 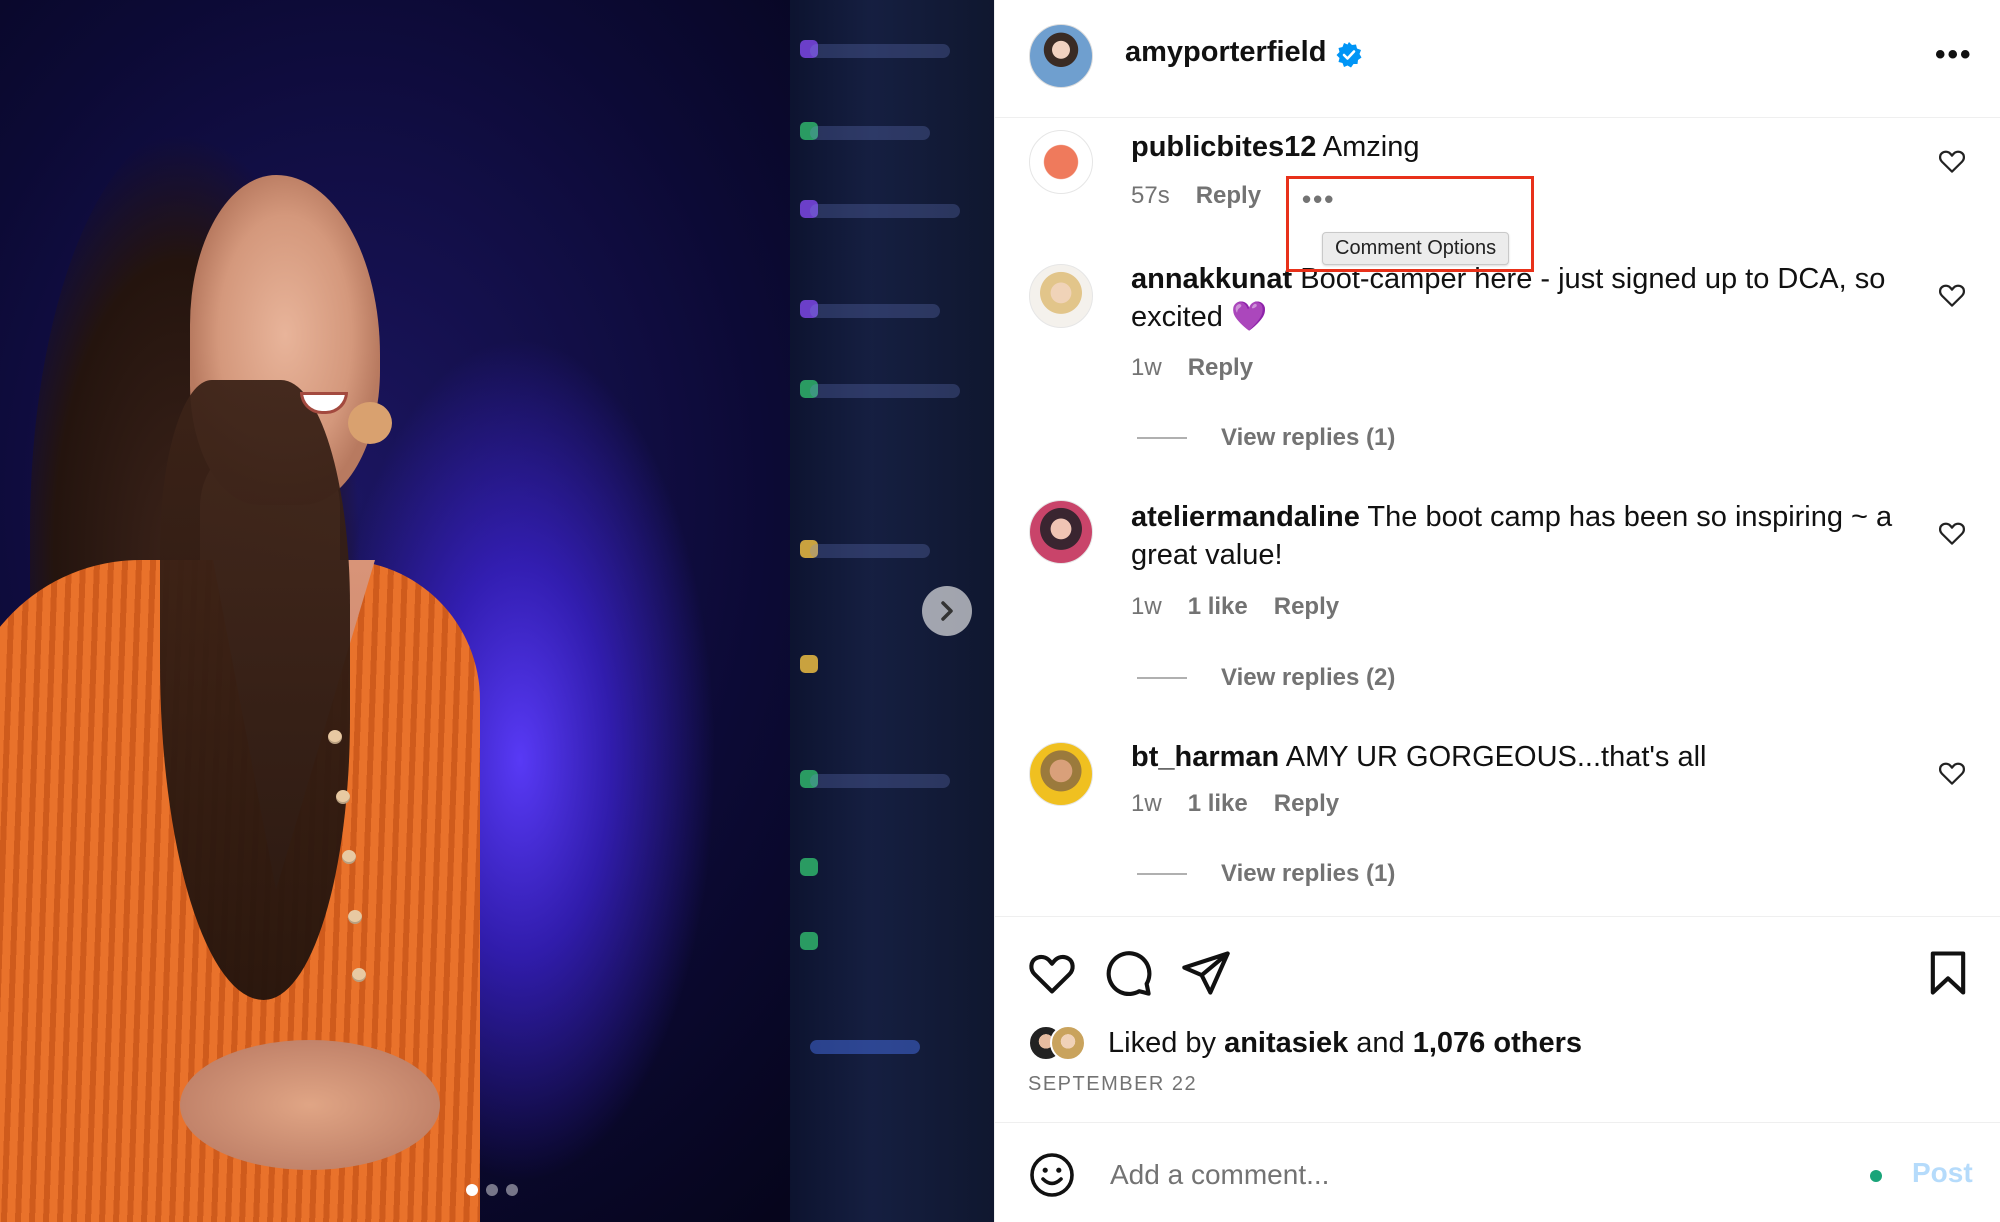 I want to click on comment-meta: 1w Reply, so click(x=1192, y=368).